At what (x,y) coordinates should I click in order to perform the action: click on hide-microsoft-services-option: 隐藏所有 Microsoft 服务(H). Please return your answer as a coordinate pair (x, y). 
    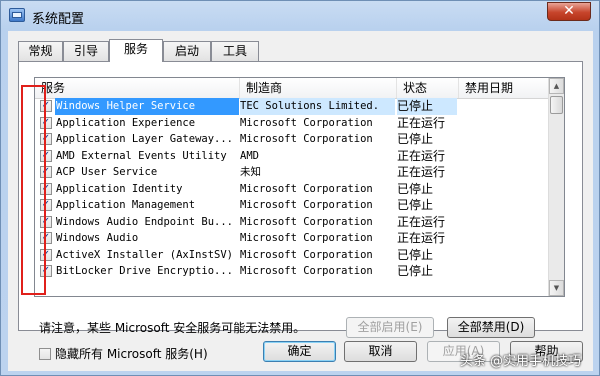
    Looking at the image, I should click on (123, 353).